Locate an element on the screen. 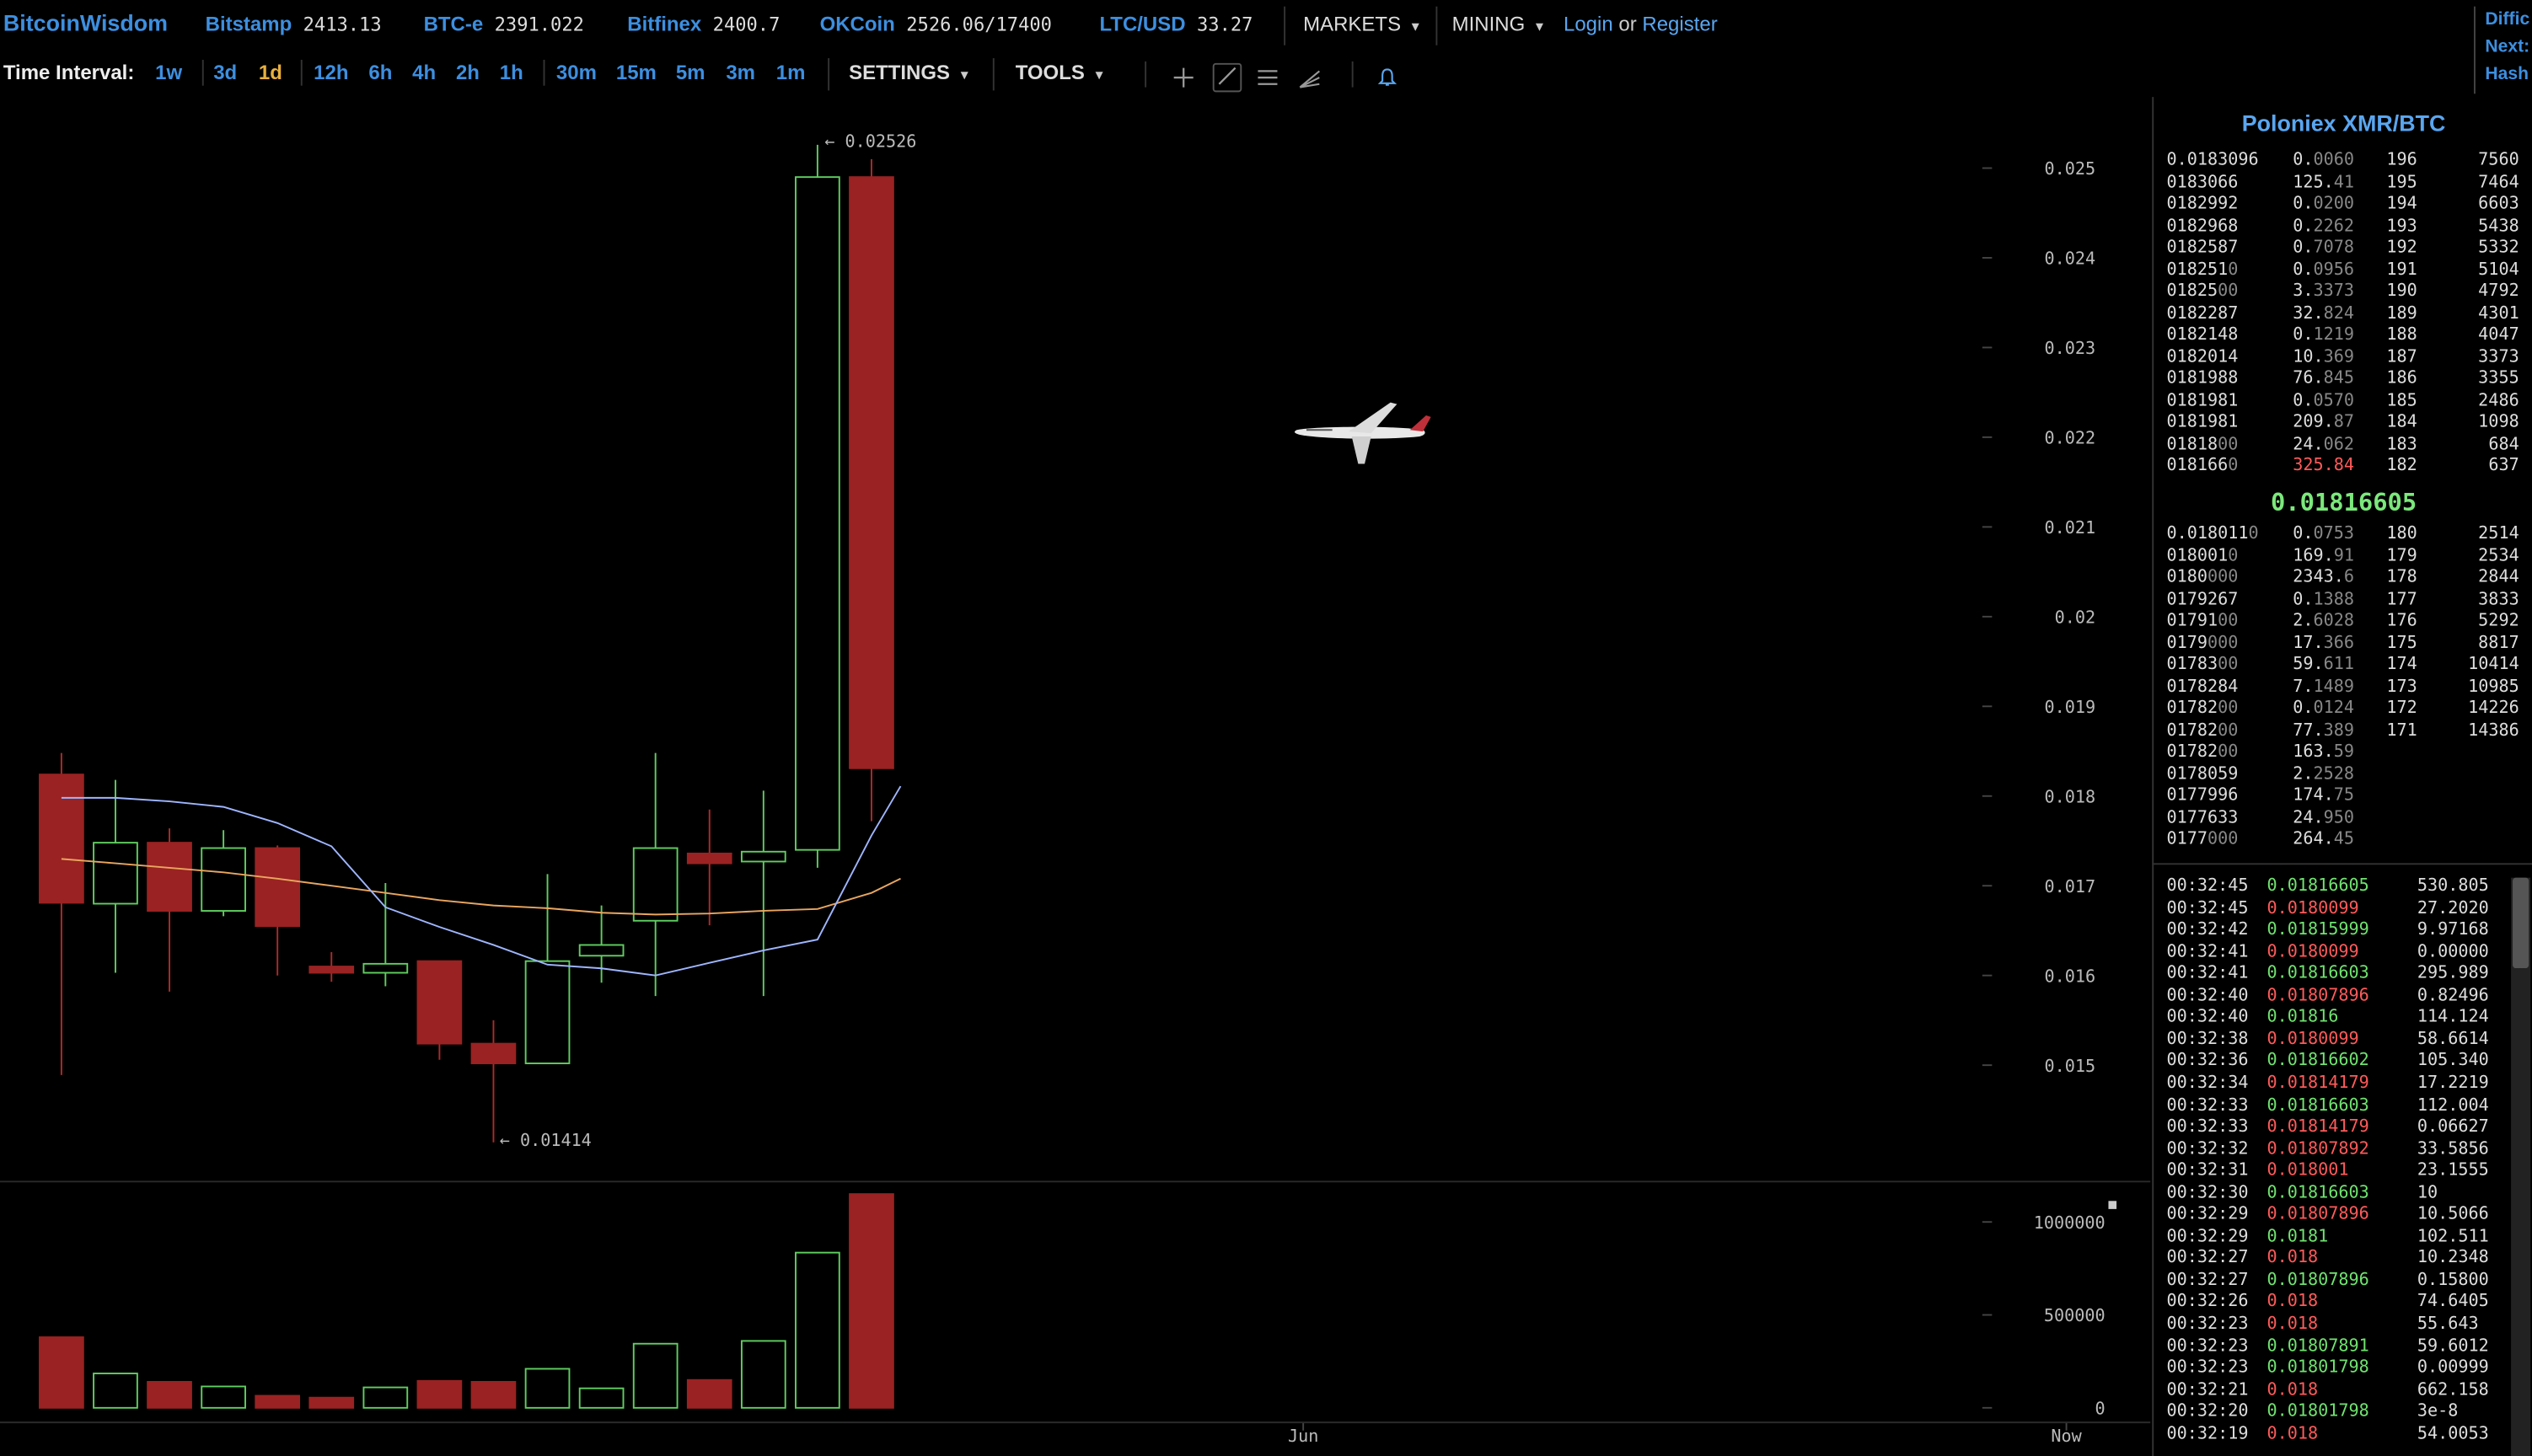  tools-menu: TOOLS ▼ is located at coordinates (1061, 73).